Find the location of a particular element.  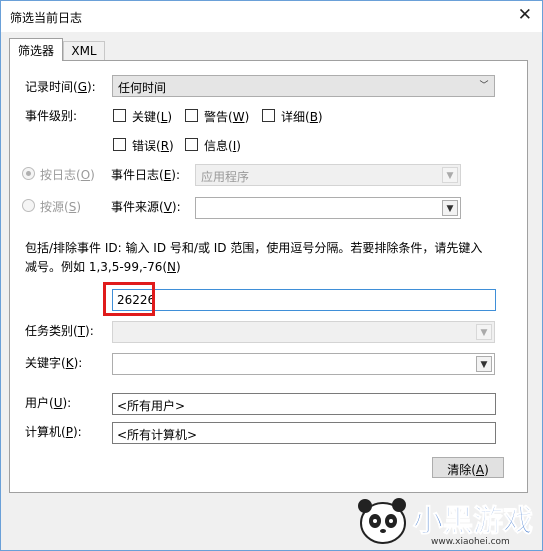

event-ids-input: 26226 is located at coordinates (304, 300).